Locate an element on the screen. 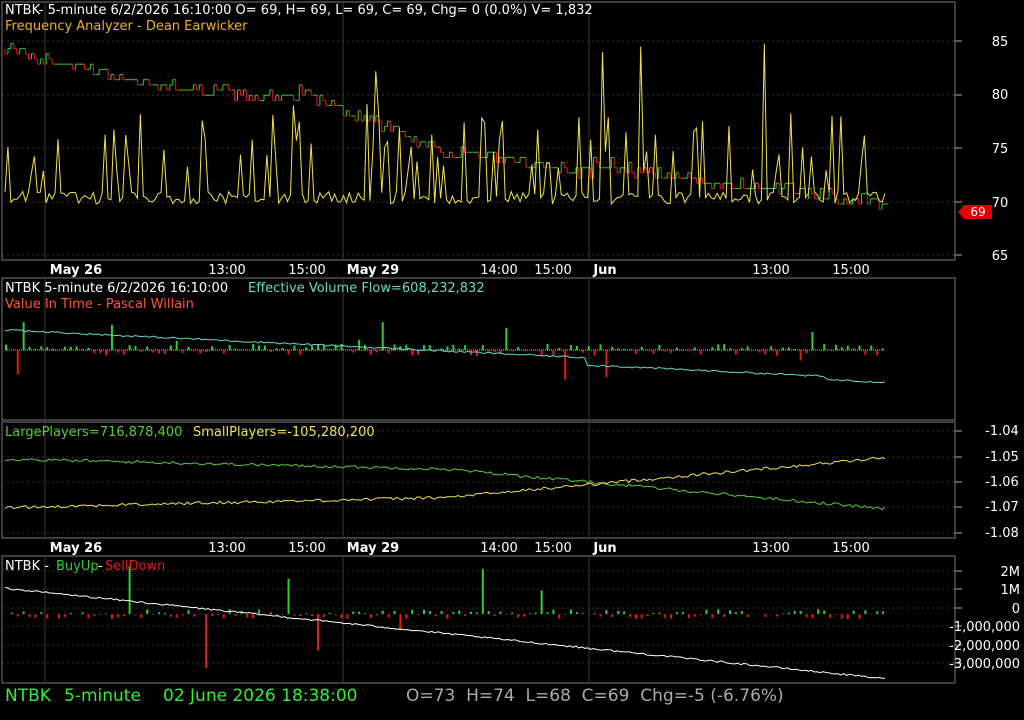 The width and height of the screenshot is (1024, 720). buyup-dash: - is located at coordinates (100, 566).